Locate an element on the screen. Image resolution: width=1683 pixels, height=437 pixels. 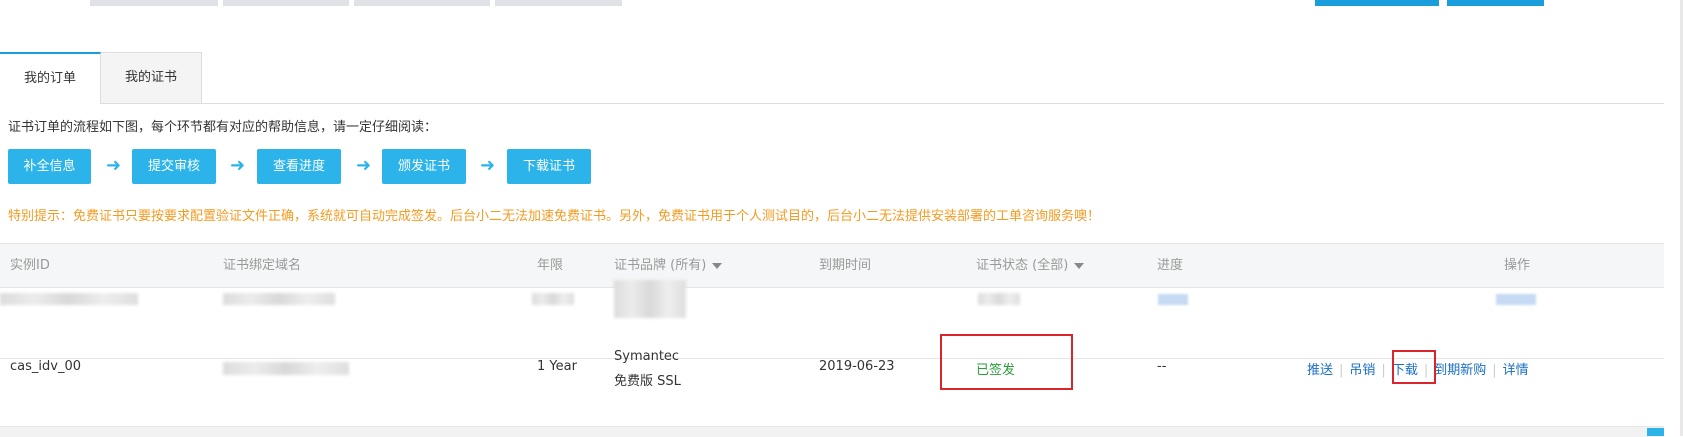
step-check-progress: 查看进度 is located at coordinates (299, 166).